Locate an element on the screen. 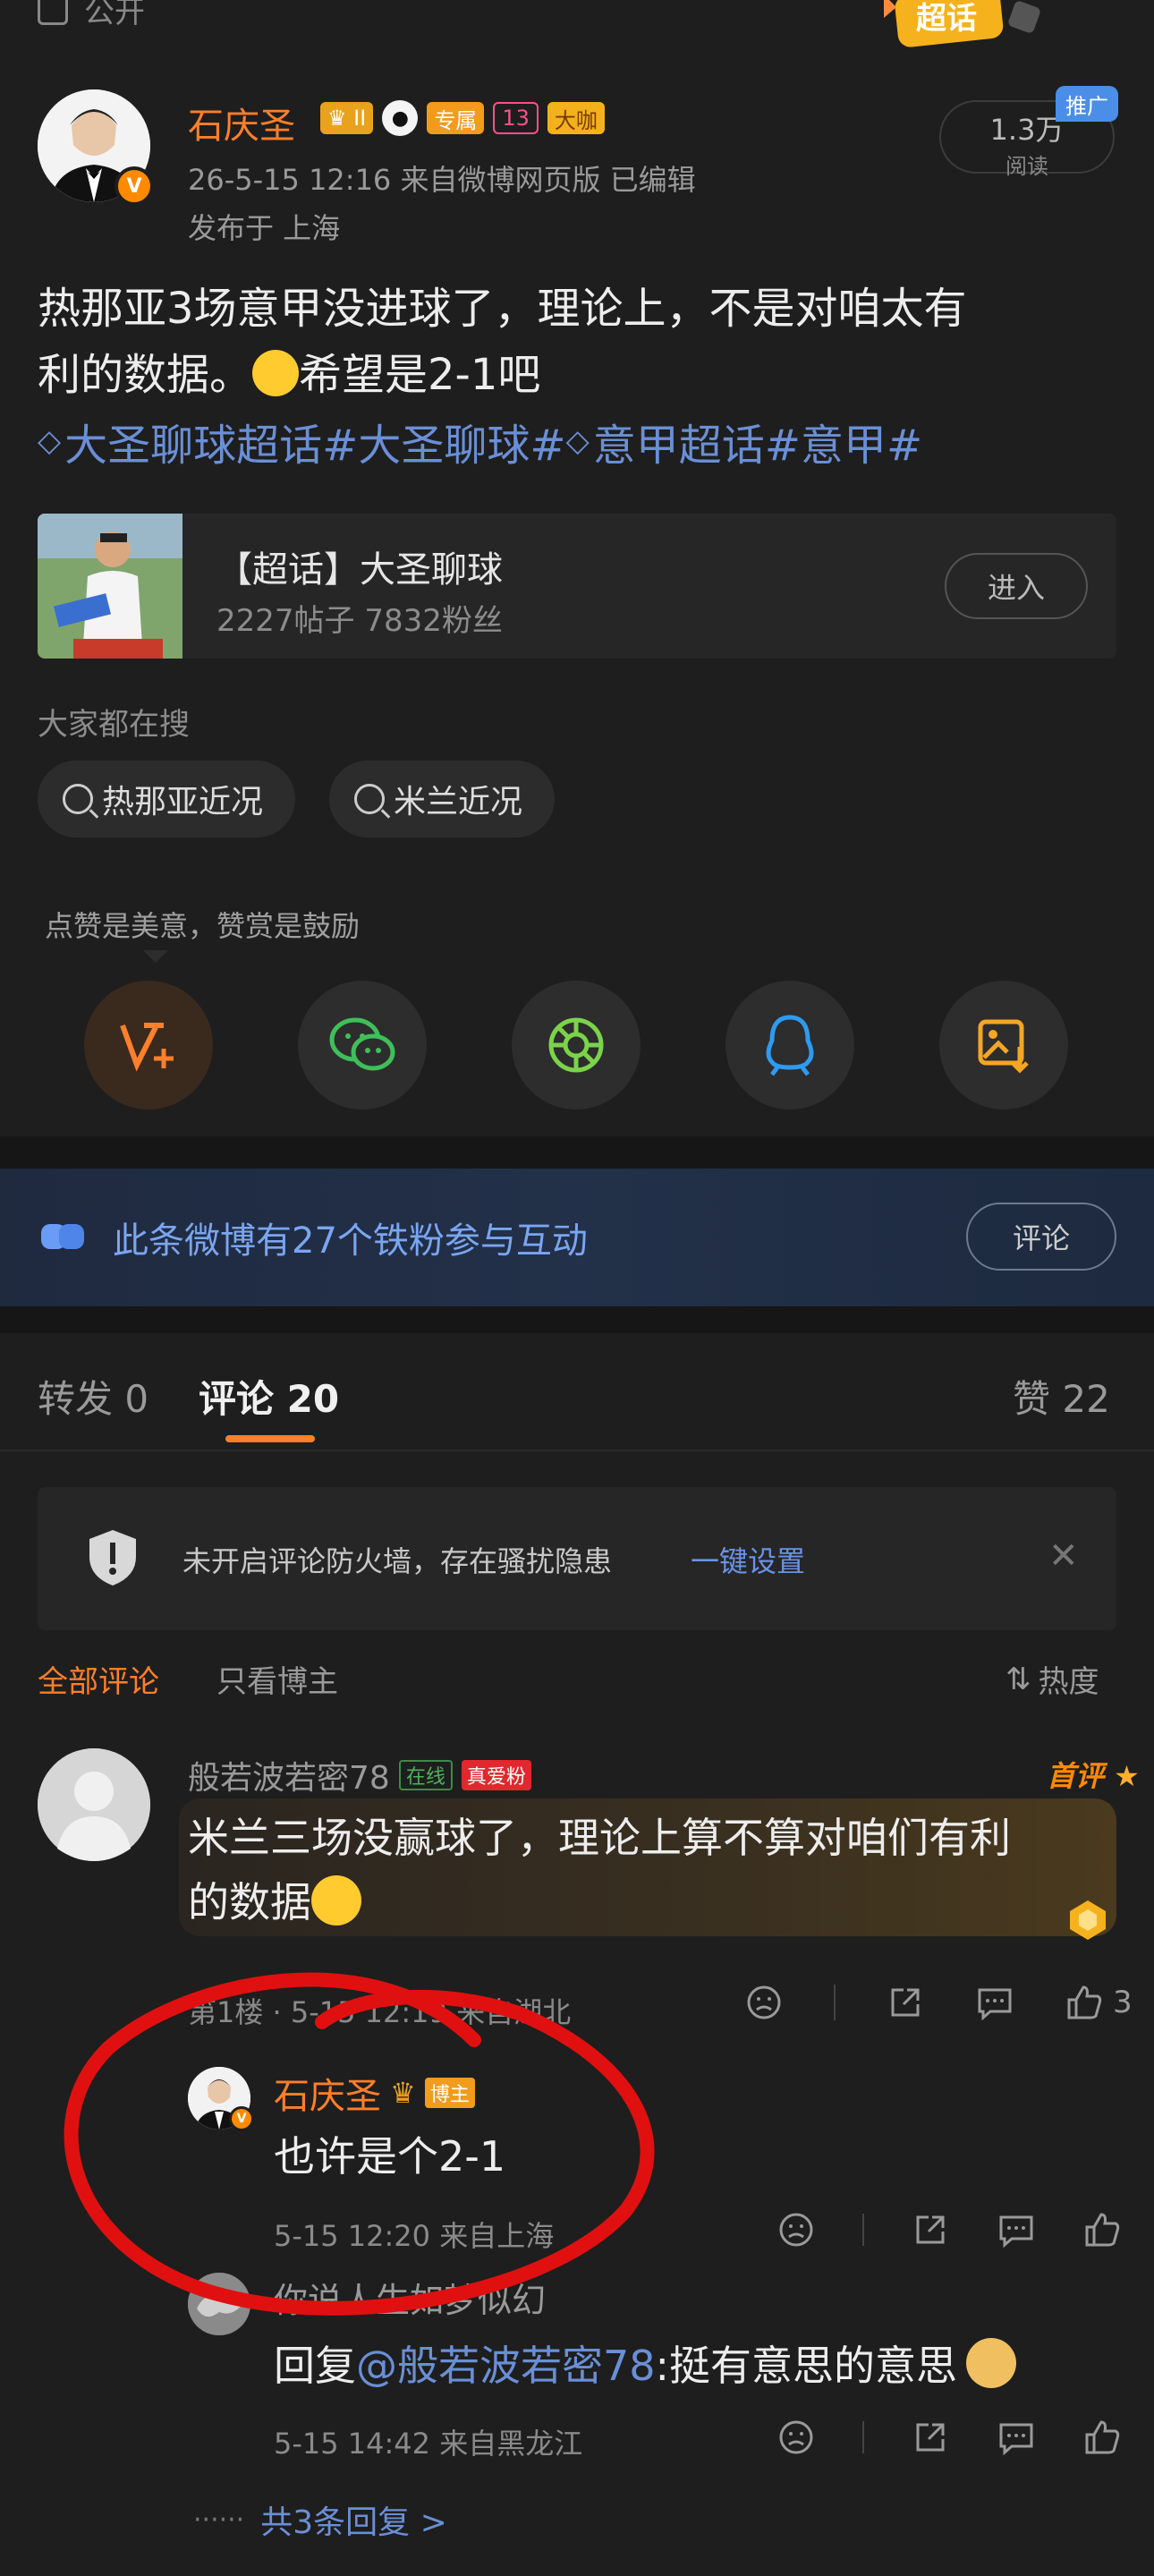  filter-all-comments: 全部评论 is located at coordinates (98, 1679).